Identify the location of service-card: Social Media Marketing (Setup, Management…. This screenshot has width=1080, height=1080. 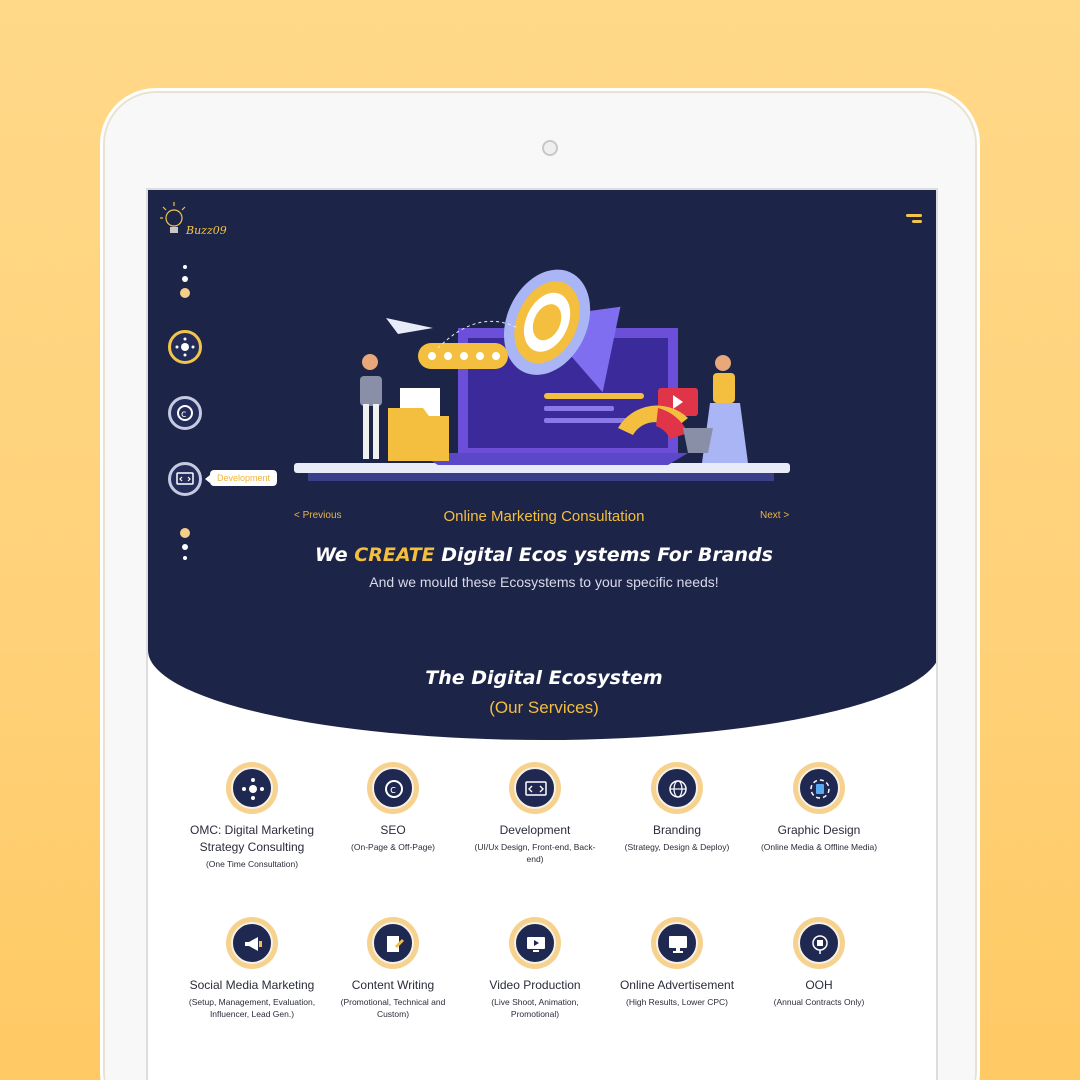
(252, 968).